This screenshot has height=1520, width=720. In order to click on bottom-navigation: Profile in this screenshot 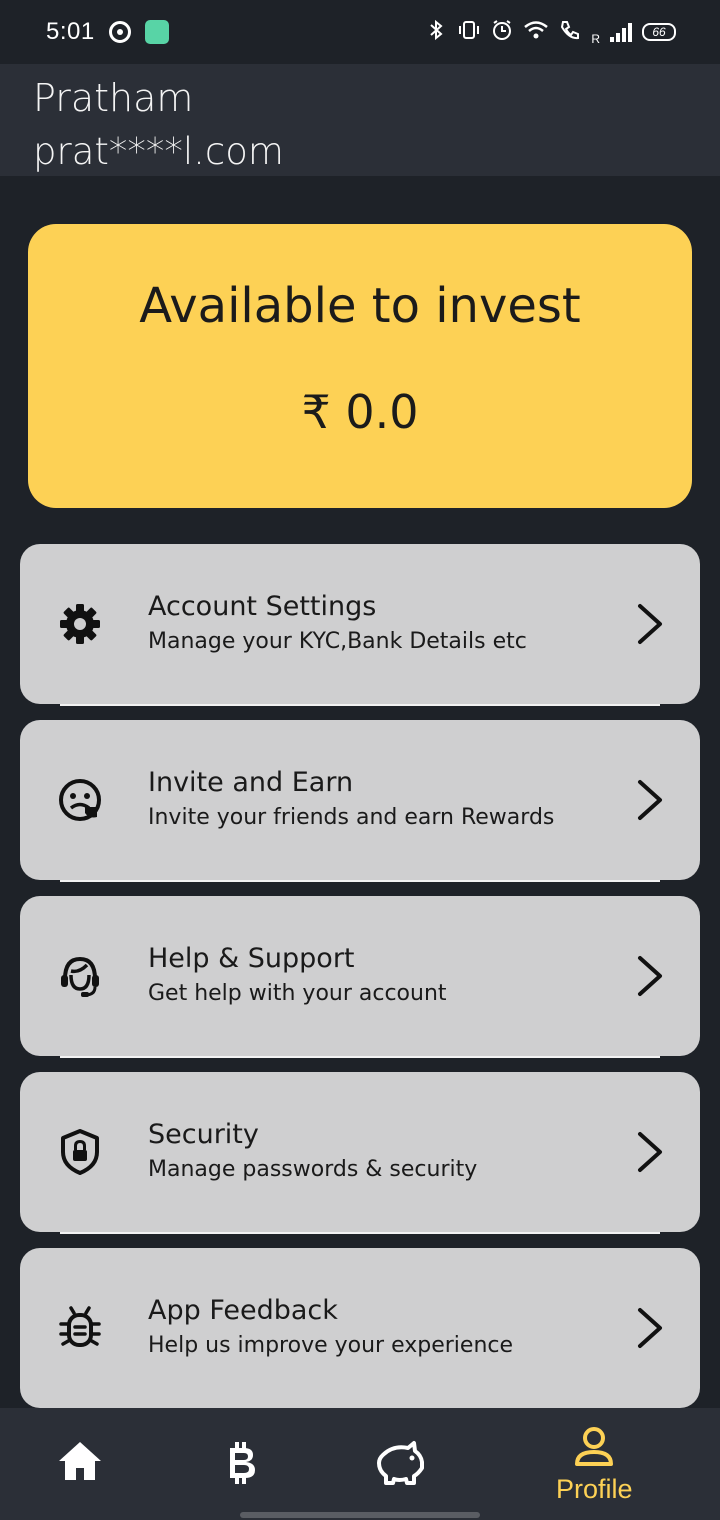, I will do `click(360, 1464)`.